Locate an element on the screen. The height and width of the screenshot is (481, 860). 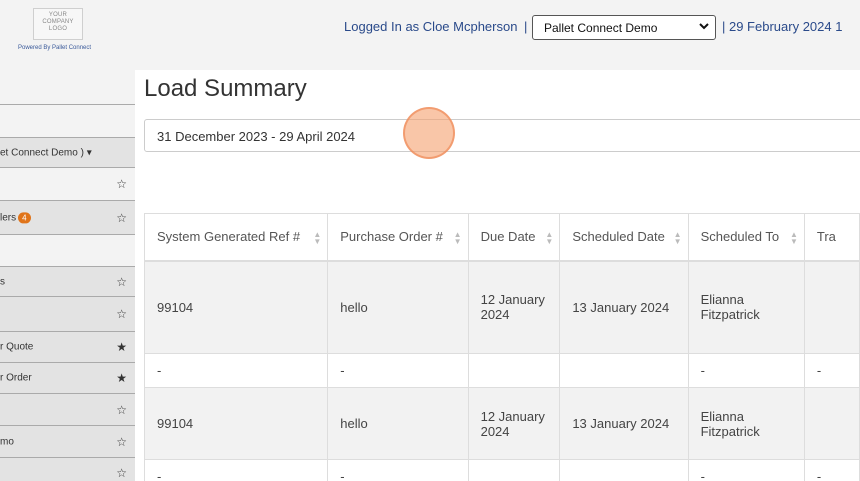
column-header: Purchase Order # ▲ ▼ is located at coordinates (398, 237).